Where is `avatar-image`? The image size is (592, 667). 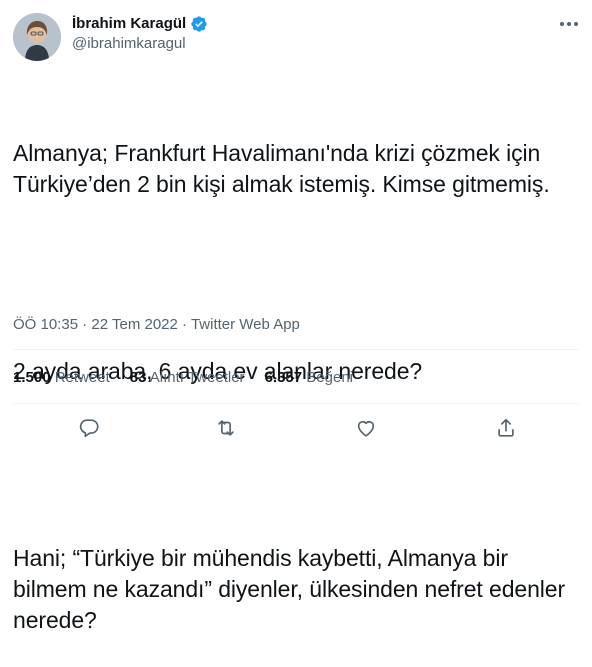
avatar-image is located at coordinates (37, 37).